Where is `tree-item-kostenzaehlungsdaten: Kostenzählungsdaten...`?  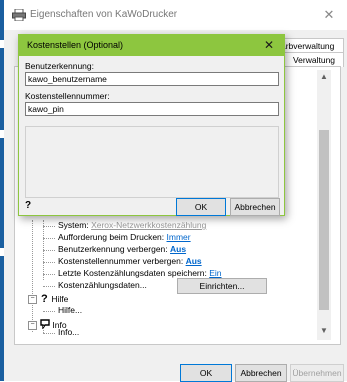 tree-item-kostenzaehlungsdaten: Kostenzählungsdaten... is located at coordinates (102, 285).